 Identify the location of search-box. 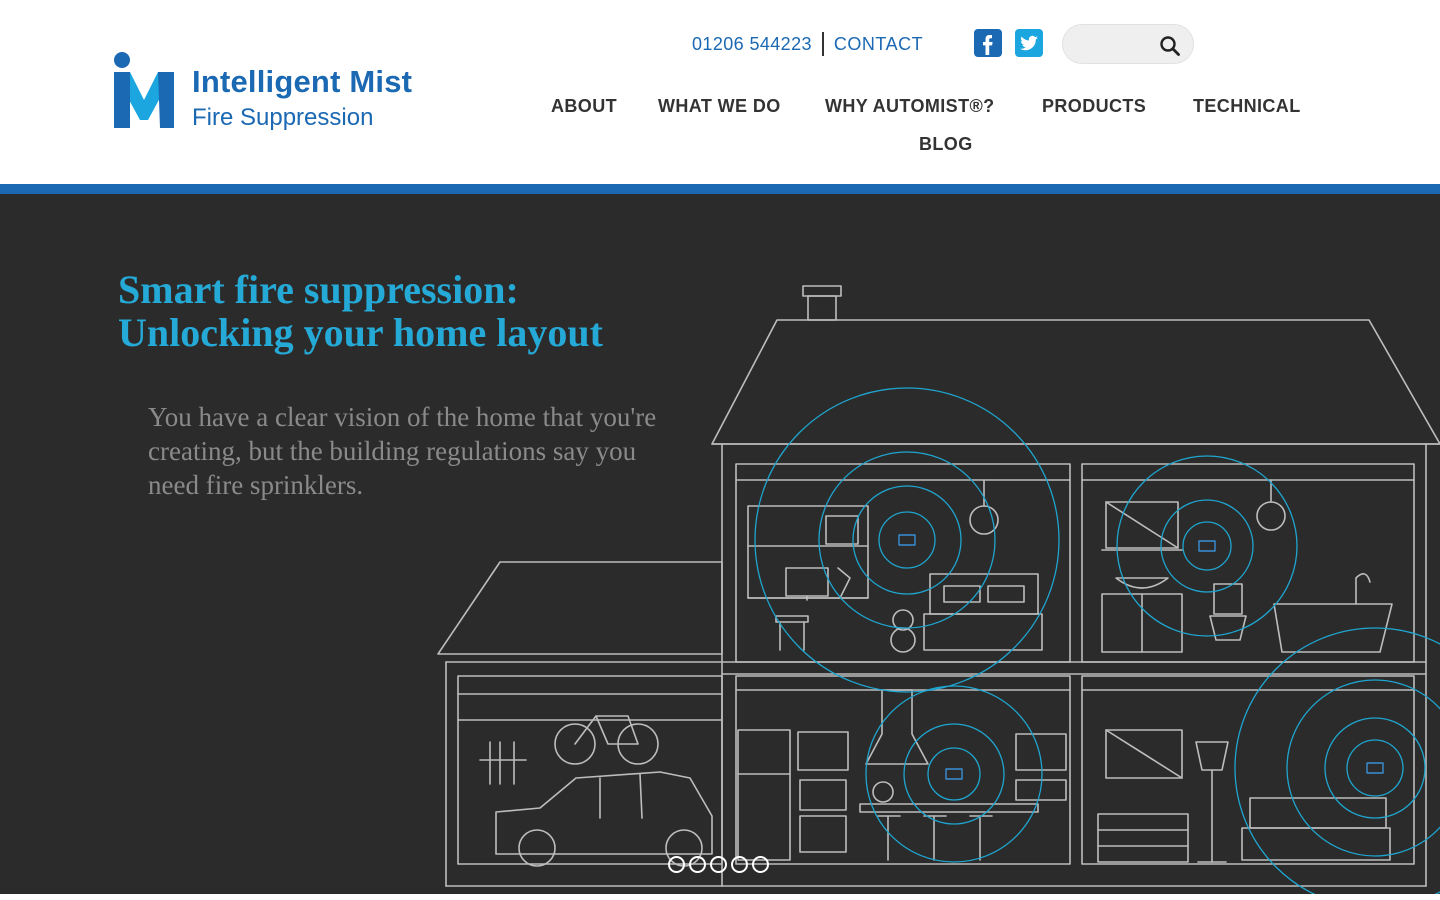
(1128, 44).